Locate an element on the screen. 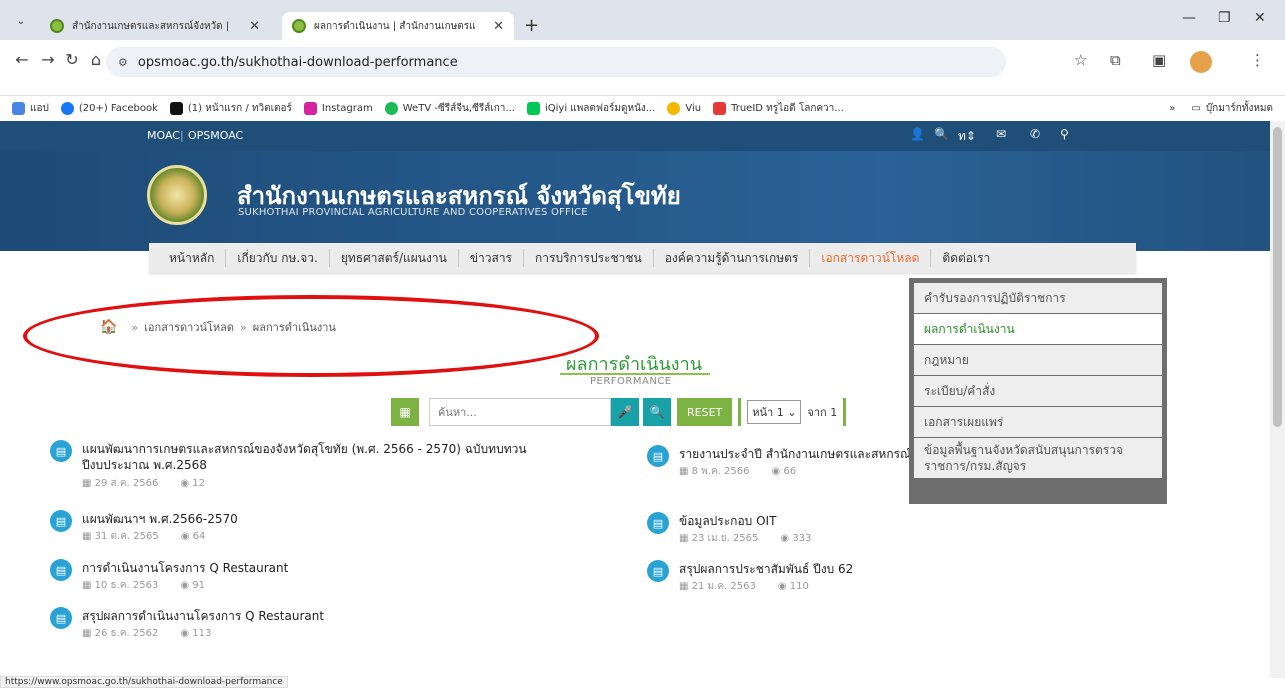 The image size is (1285, 688). apps-grid-icon is located at coordinates (18, 108).